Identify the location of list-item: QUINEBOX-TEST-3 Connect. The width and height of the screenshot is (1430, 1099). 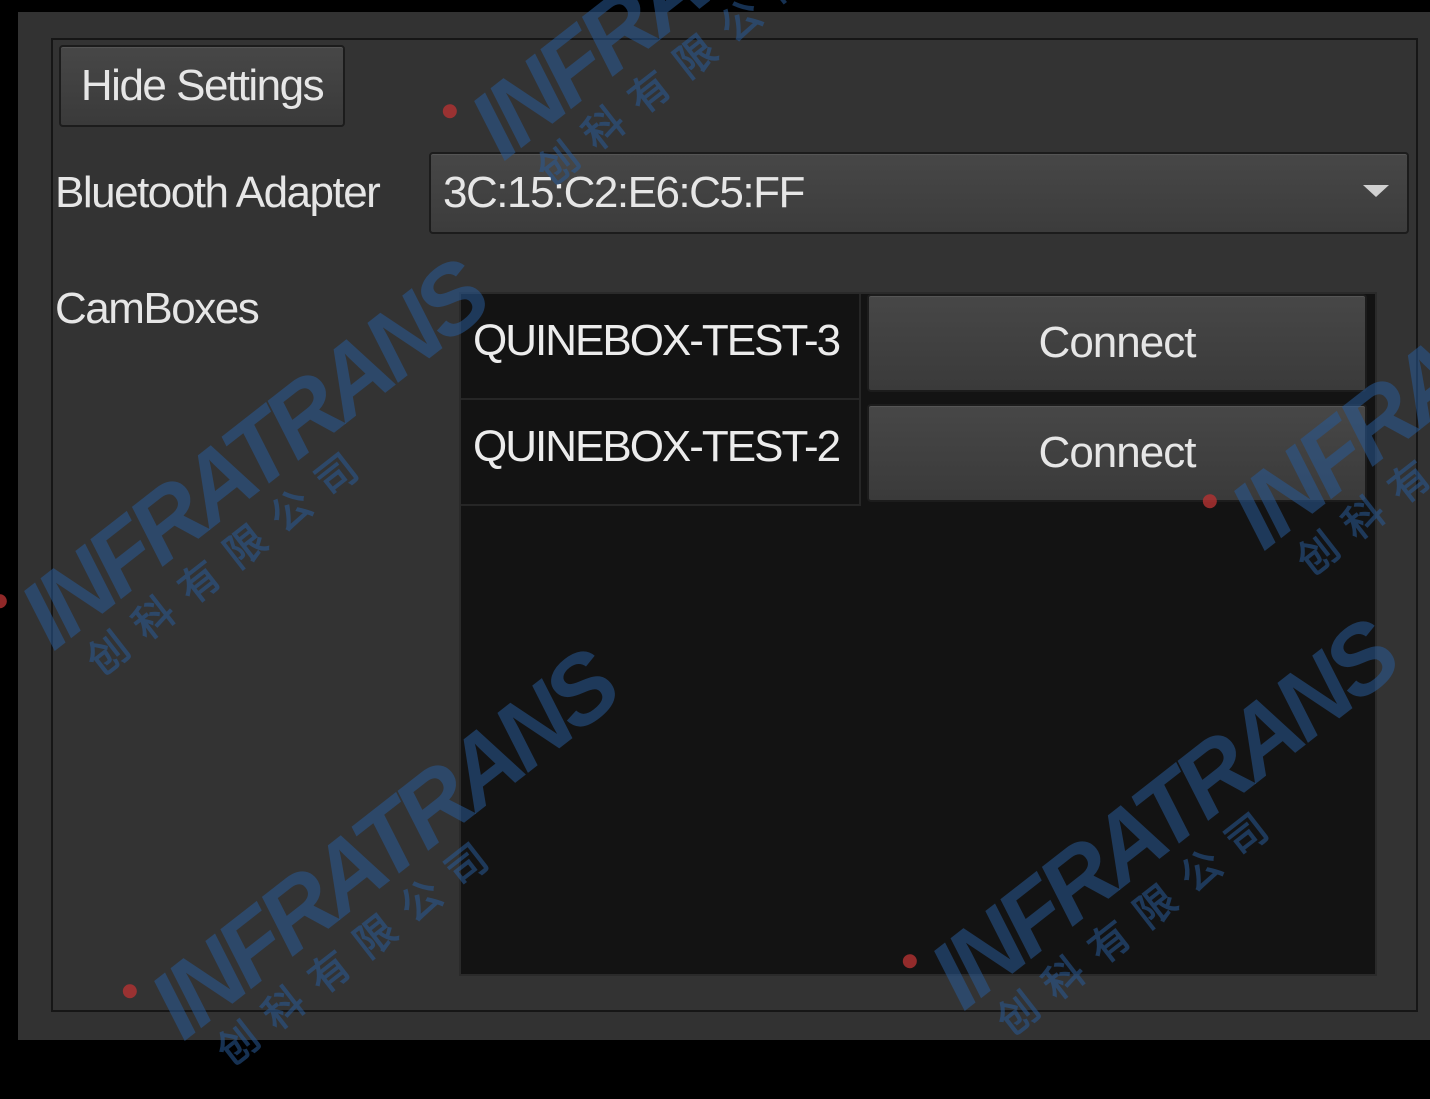
(918, 347).